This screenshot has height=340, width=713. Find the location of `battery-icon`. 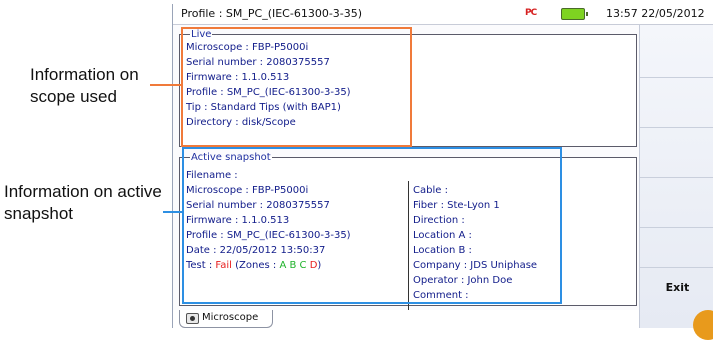

battery-icon is located at coordinates (574, 14).